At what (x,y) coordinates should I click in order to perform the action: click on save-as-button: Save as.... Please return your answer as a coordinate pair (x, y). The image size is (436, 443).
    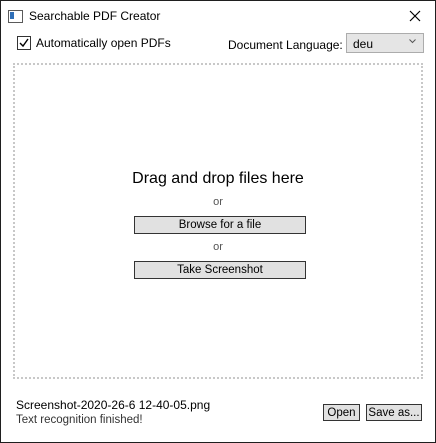
    Looking at the image, I should click on (394, 412).